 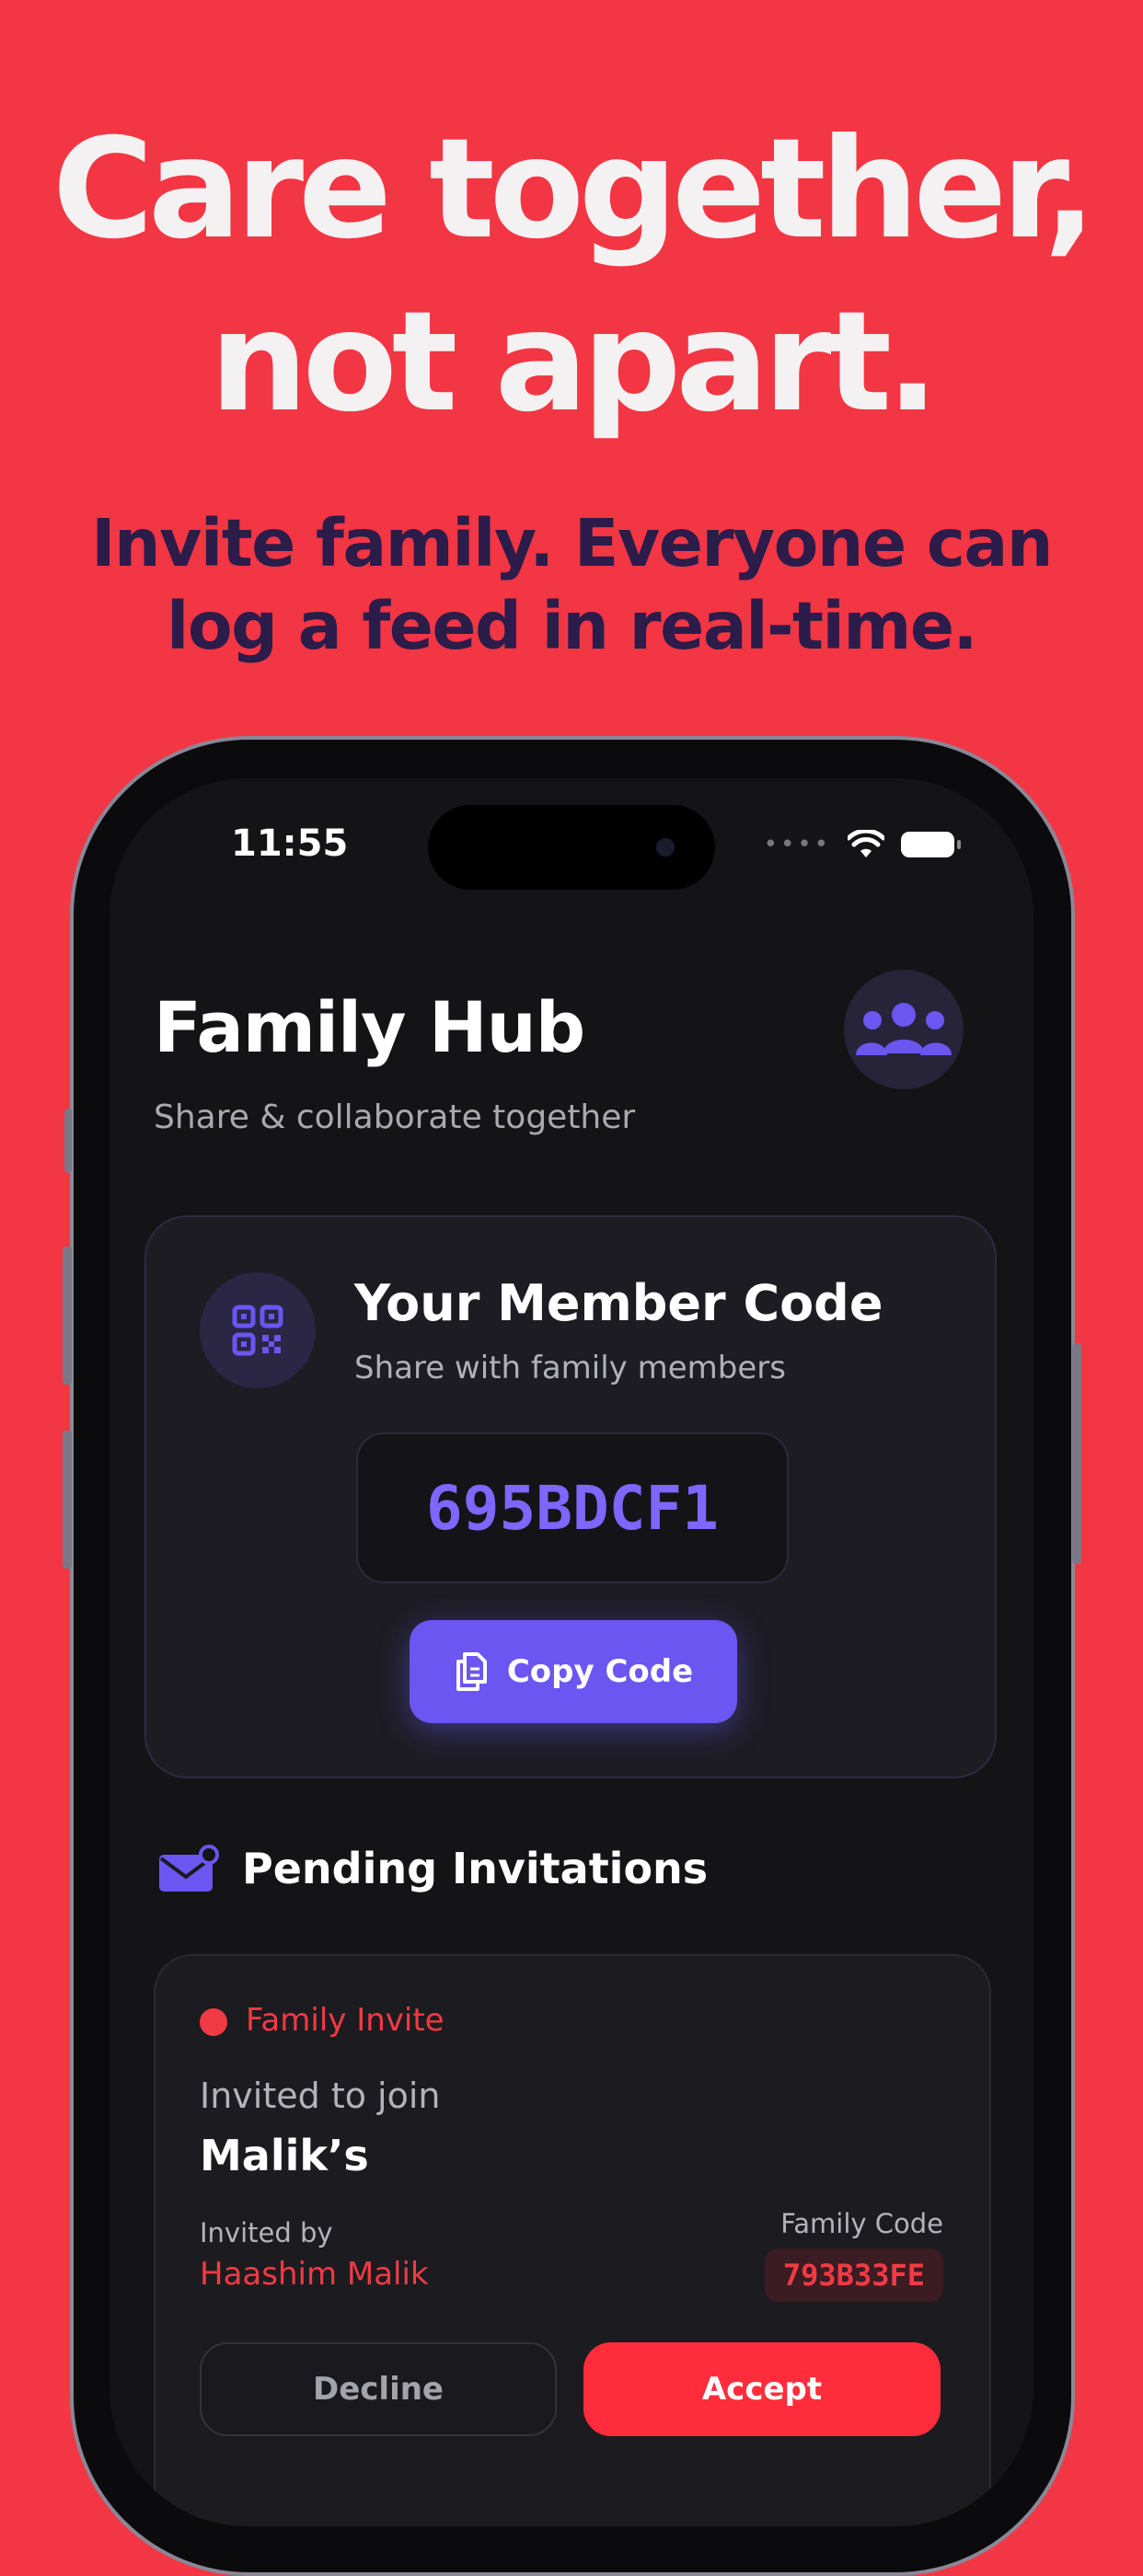 What do you see at coordinates (762, 2389) in the screenshot?
I see `accept-button: Accept` at bounding box center [762, 2389].